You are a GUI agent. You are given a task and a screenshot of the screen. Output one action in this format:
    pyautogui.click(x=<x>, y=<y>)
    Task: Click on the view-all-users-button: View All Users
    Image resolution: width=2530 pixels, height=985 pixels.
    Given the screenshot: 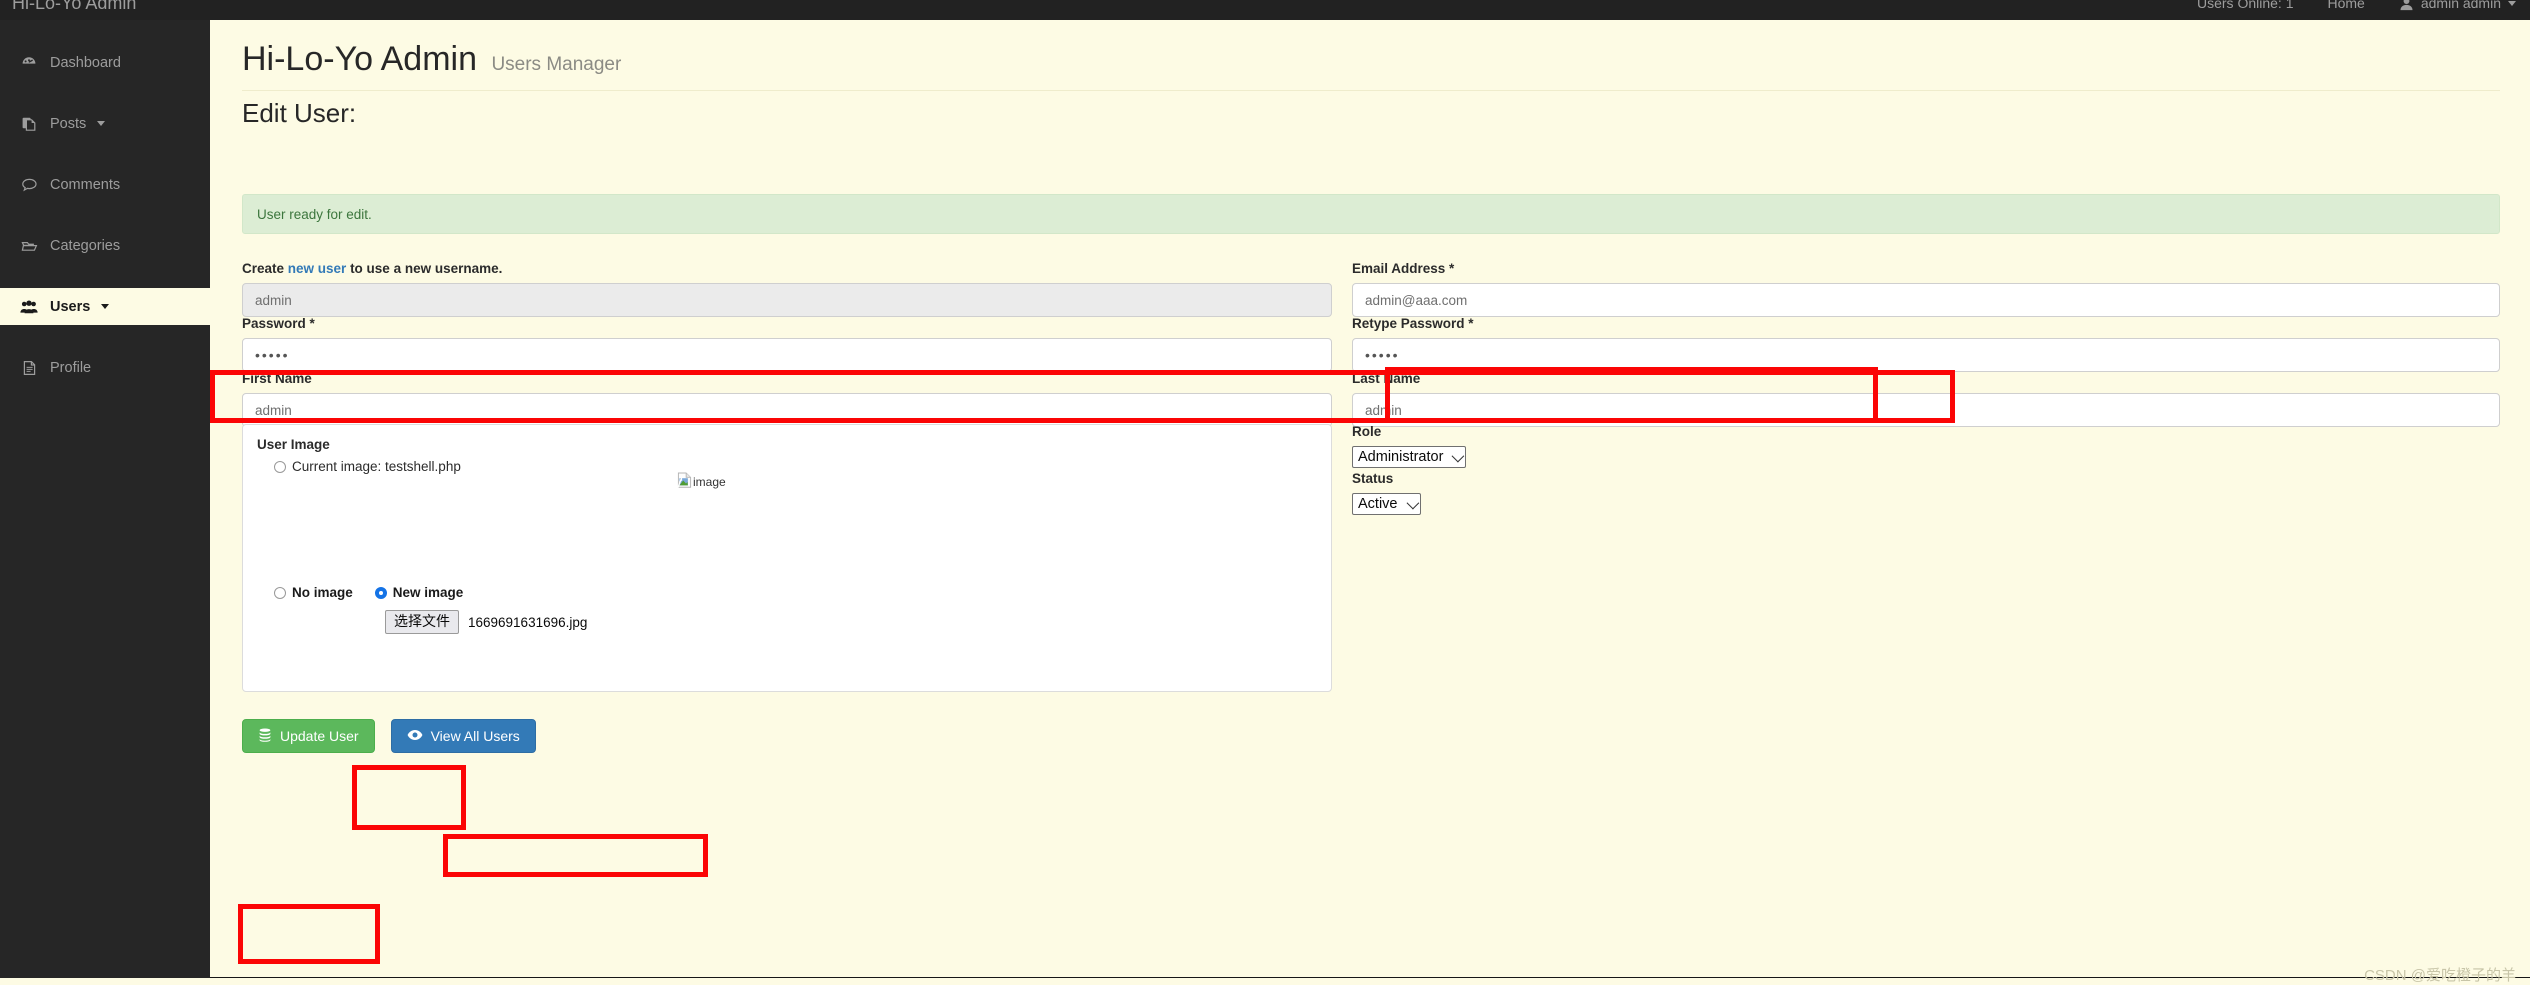 What is the action you would take?
    pyautogui.click(x=463, y=736)
    